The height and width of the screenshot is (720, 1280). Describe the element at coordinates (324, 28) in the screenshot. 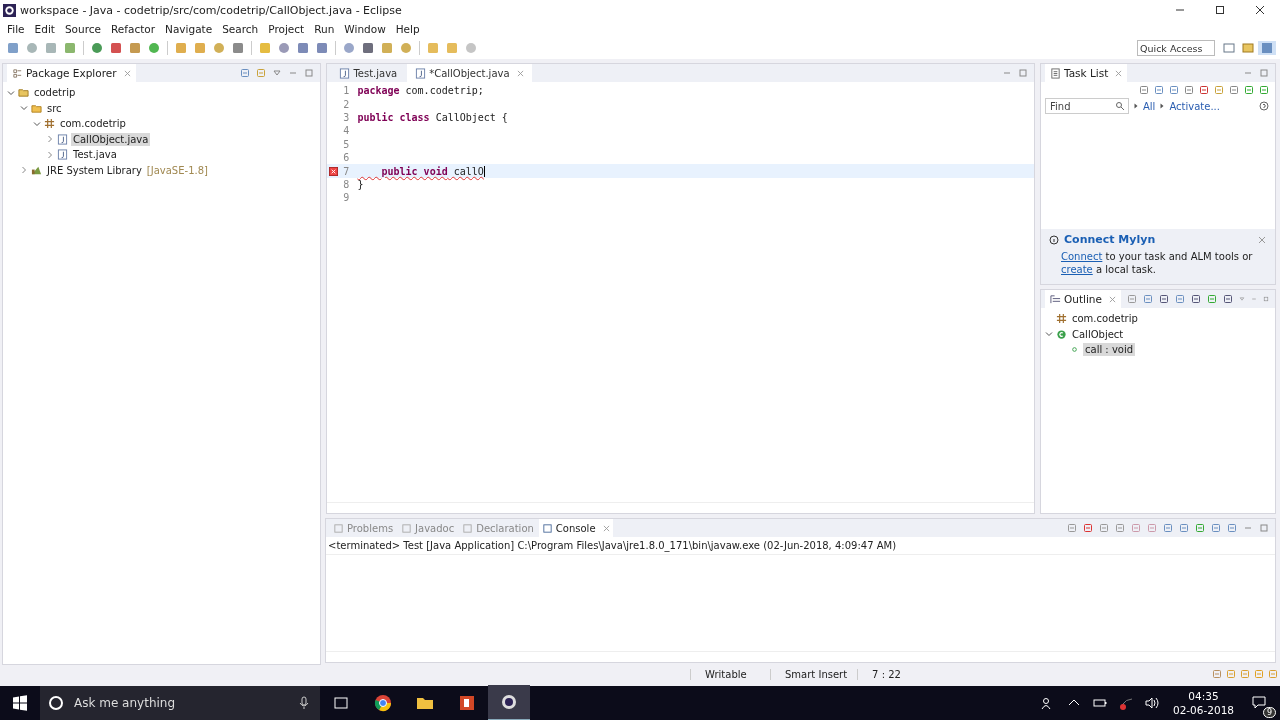

I see `menu-item: Run` at that location.